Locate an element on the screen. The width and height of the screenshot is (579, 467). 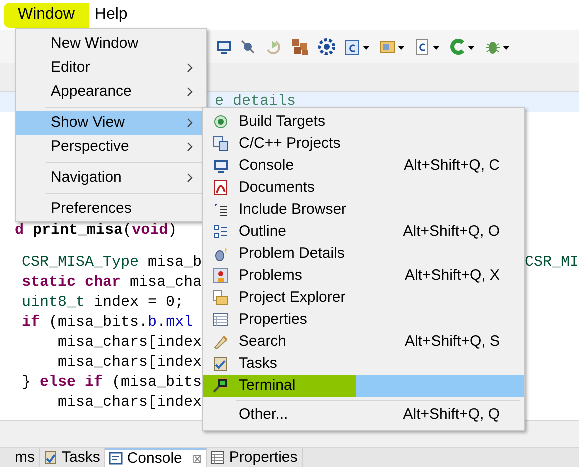
code-line: CSR_MISA_Type misa_b is located at coordinates (112, 263).